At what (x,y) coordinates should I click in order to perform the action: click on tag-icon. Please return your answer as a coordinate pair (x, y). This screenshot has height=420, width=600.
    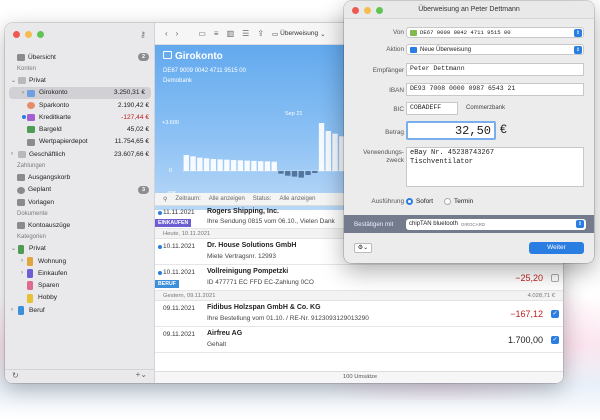
    Looking at the image, I should click on (21, 249).